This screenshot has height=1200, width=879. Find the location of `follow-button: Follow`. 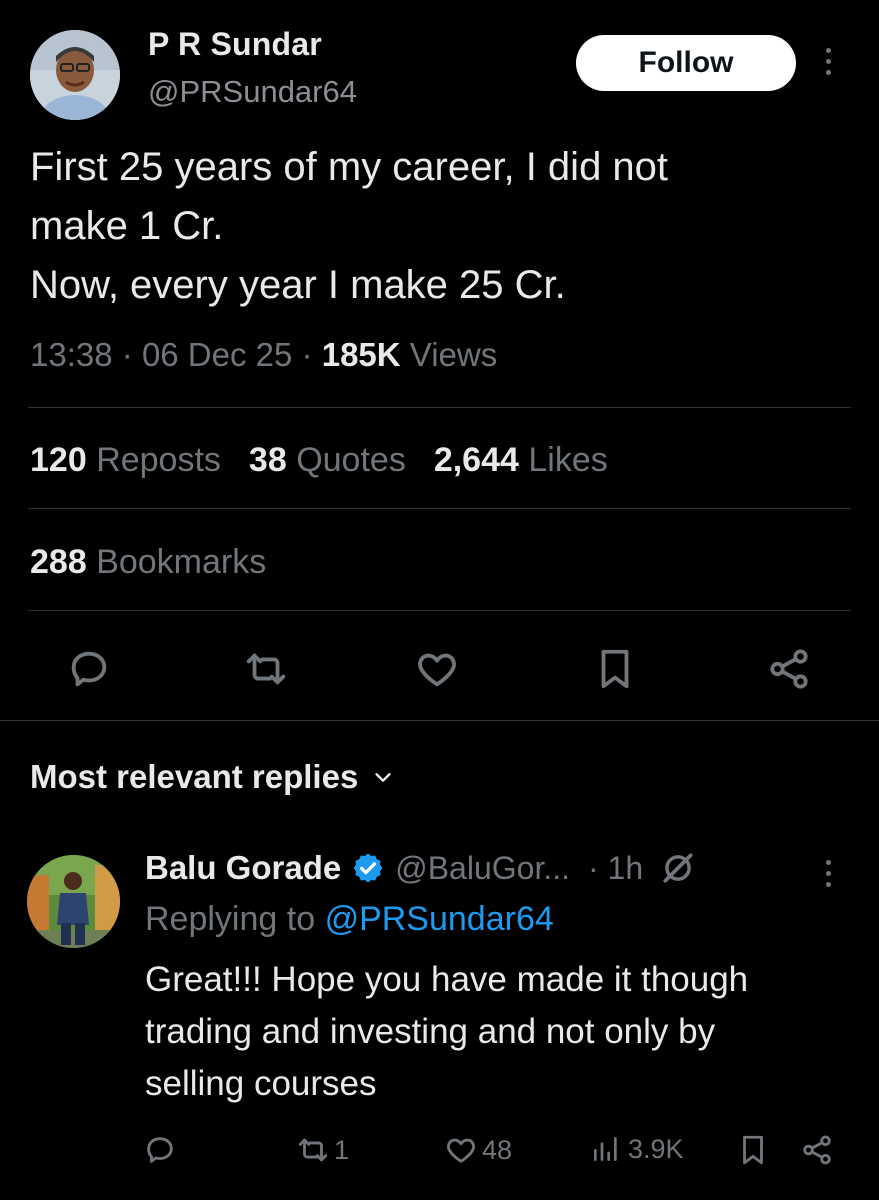

follow-button: Follow is located at coordinates (686, 63).